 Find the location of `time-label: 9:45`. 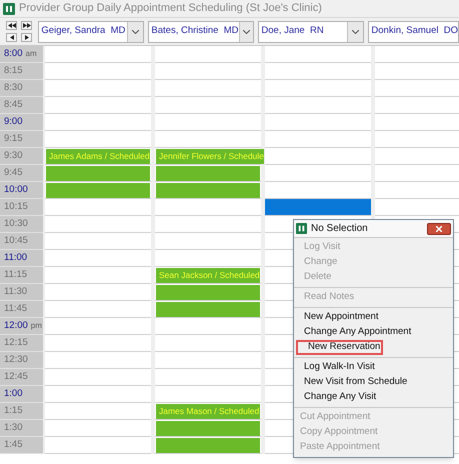

time-label: 9:45 is located at coordinates (13, 173).